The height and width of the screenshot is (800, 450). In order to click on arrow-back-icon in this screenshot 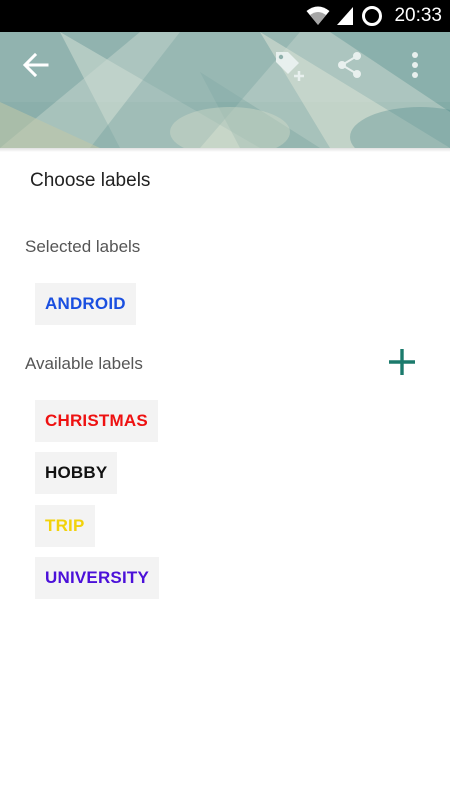, I will do `click(36, 67)`.